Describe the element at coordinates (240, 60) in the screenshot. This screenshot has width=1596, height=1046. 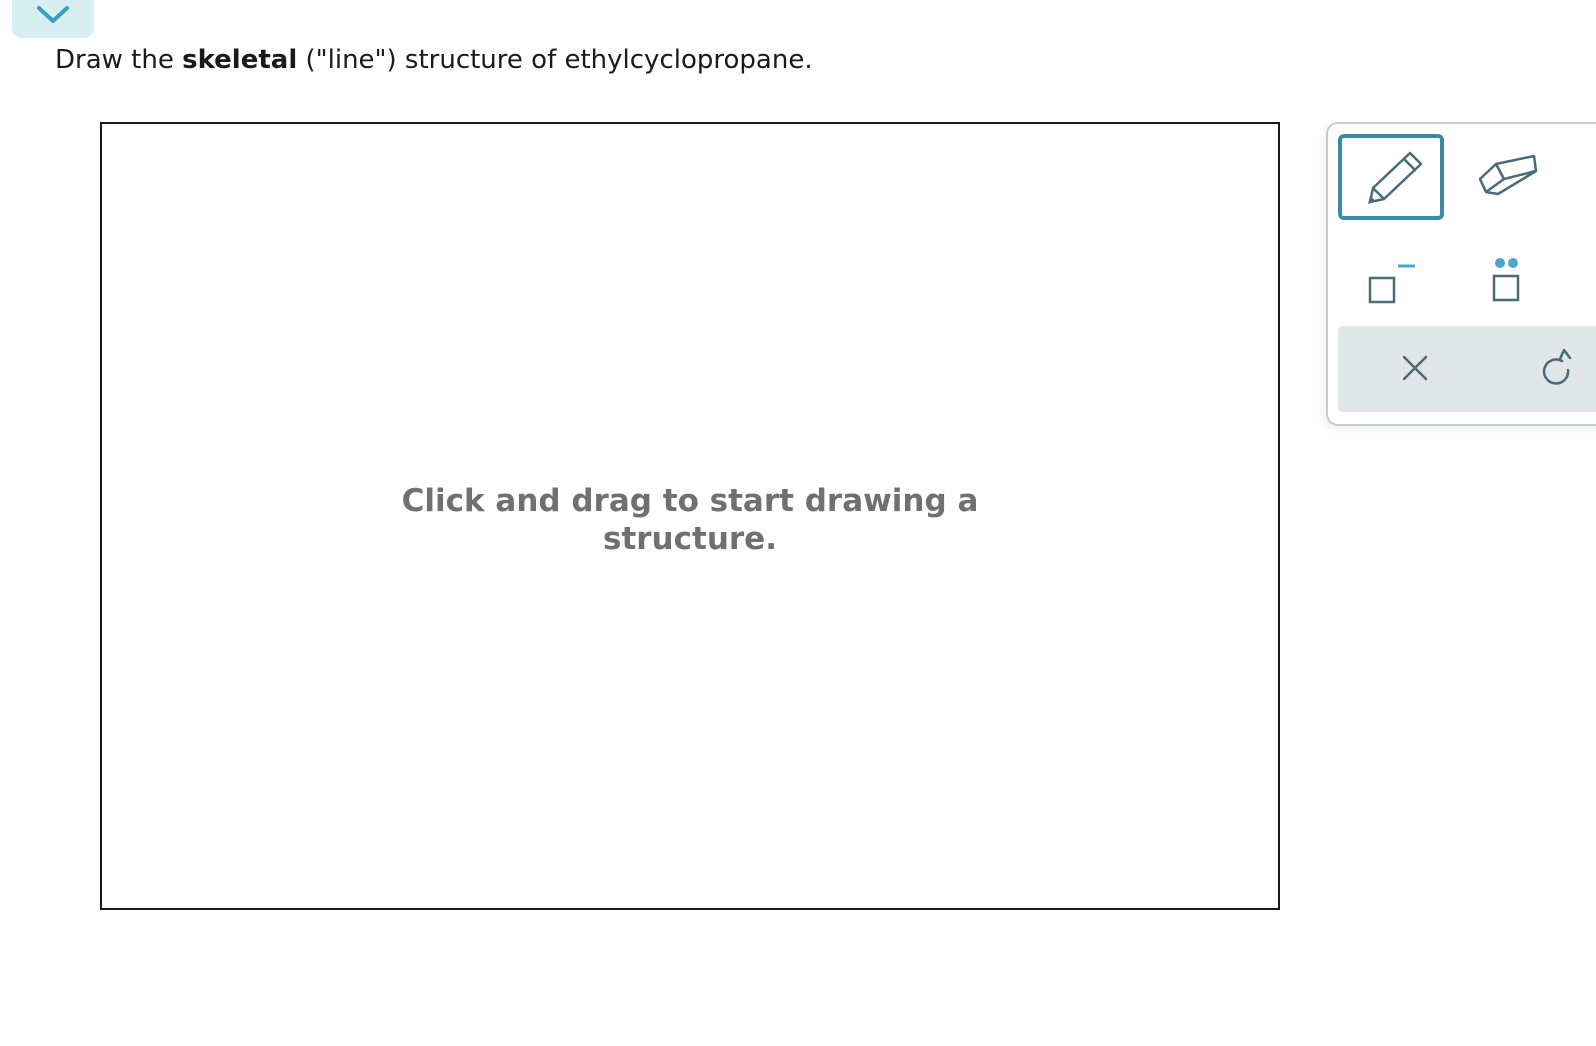
I see `question-bold: skeletal` at that location.